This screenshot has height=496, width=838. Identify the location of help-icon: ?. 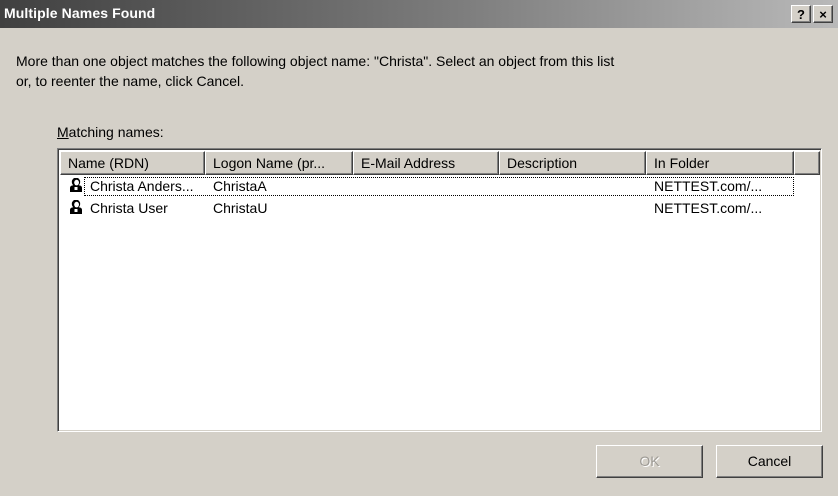
(801, 14).